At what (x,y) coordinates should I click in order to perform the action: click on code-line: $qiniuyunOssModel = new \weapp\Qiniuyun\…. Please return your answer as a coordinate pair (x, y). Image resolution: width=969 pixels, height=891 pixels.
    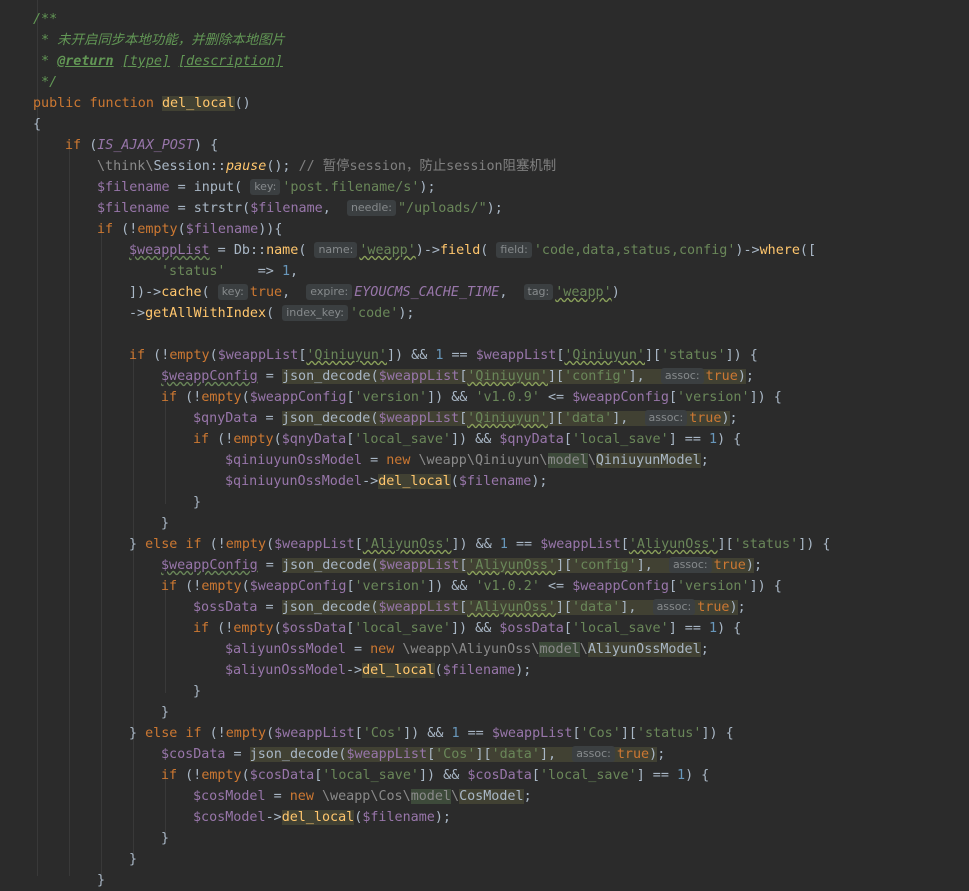
    Looking at the image, I should click on (467, 460).